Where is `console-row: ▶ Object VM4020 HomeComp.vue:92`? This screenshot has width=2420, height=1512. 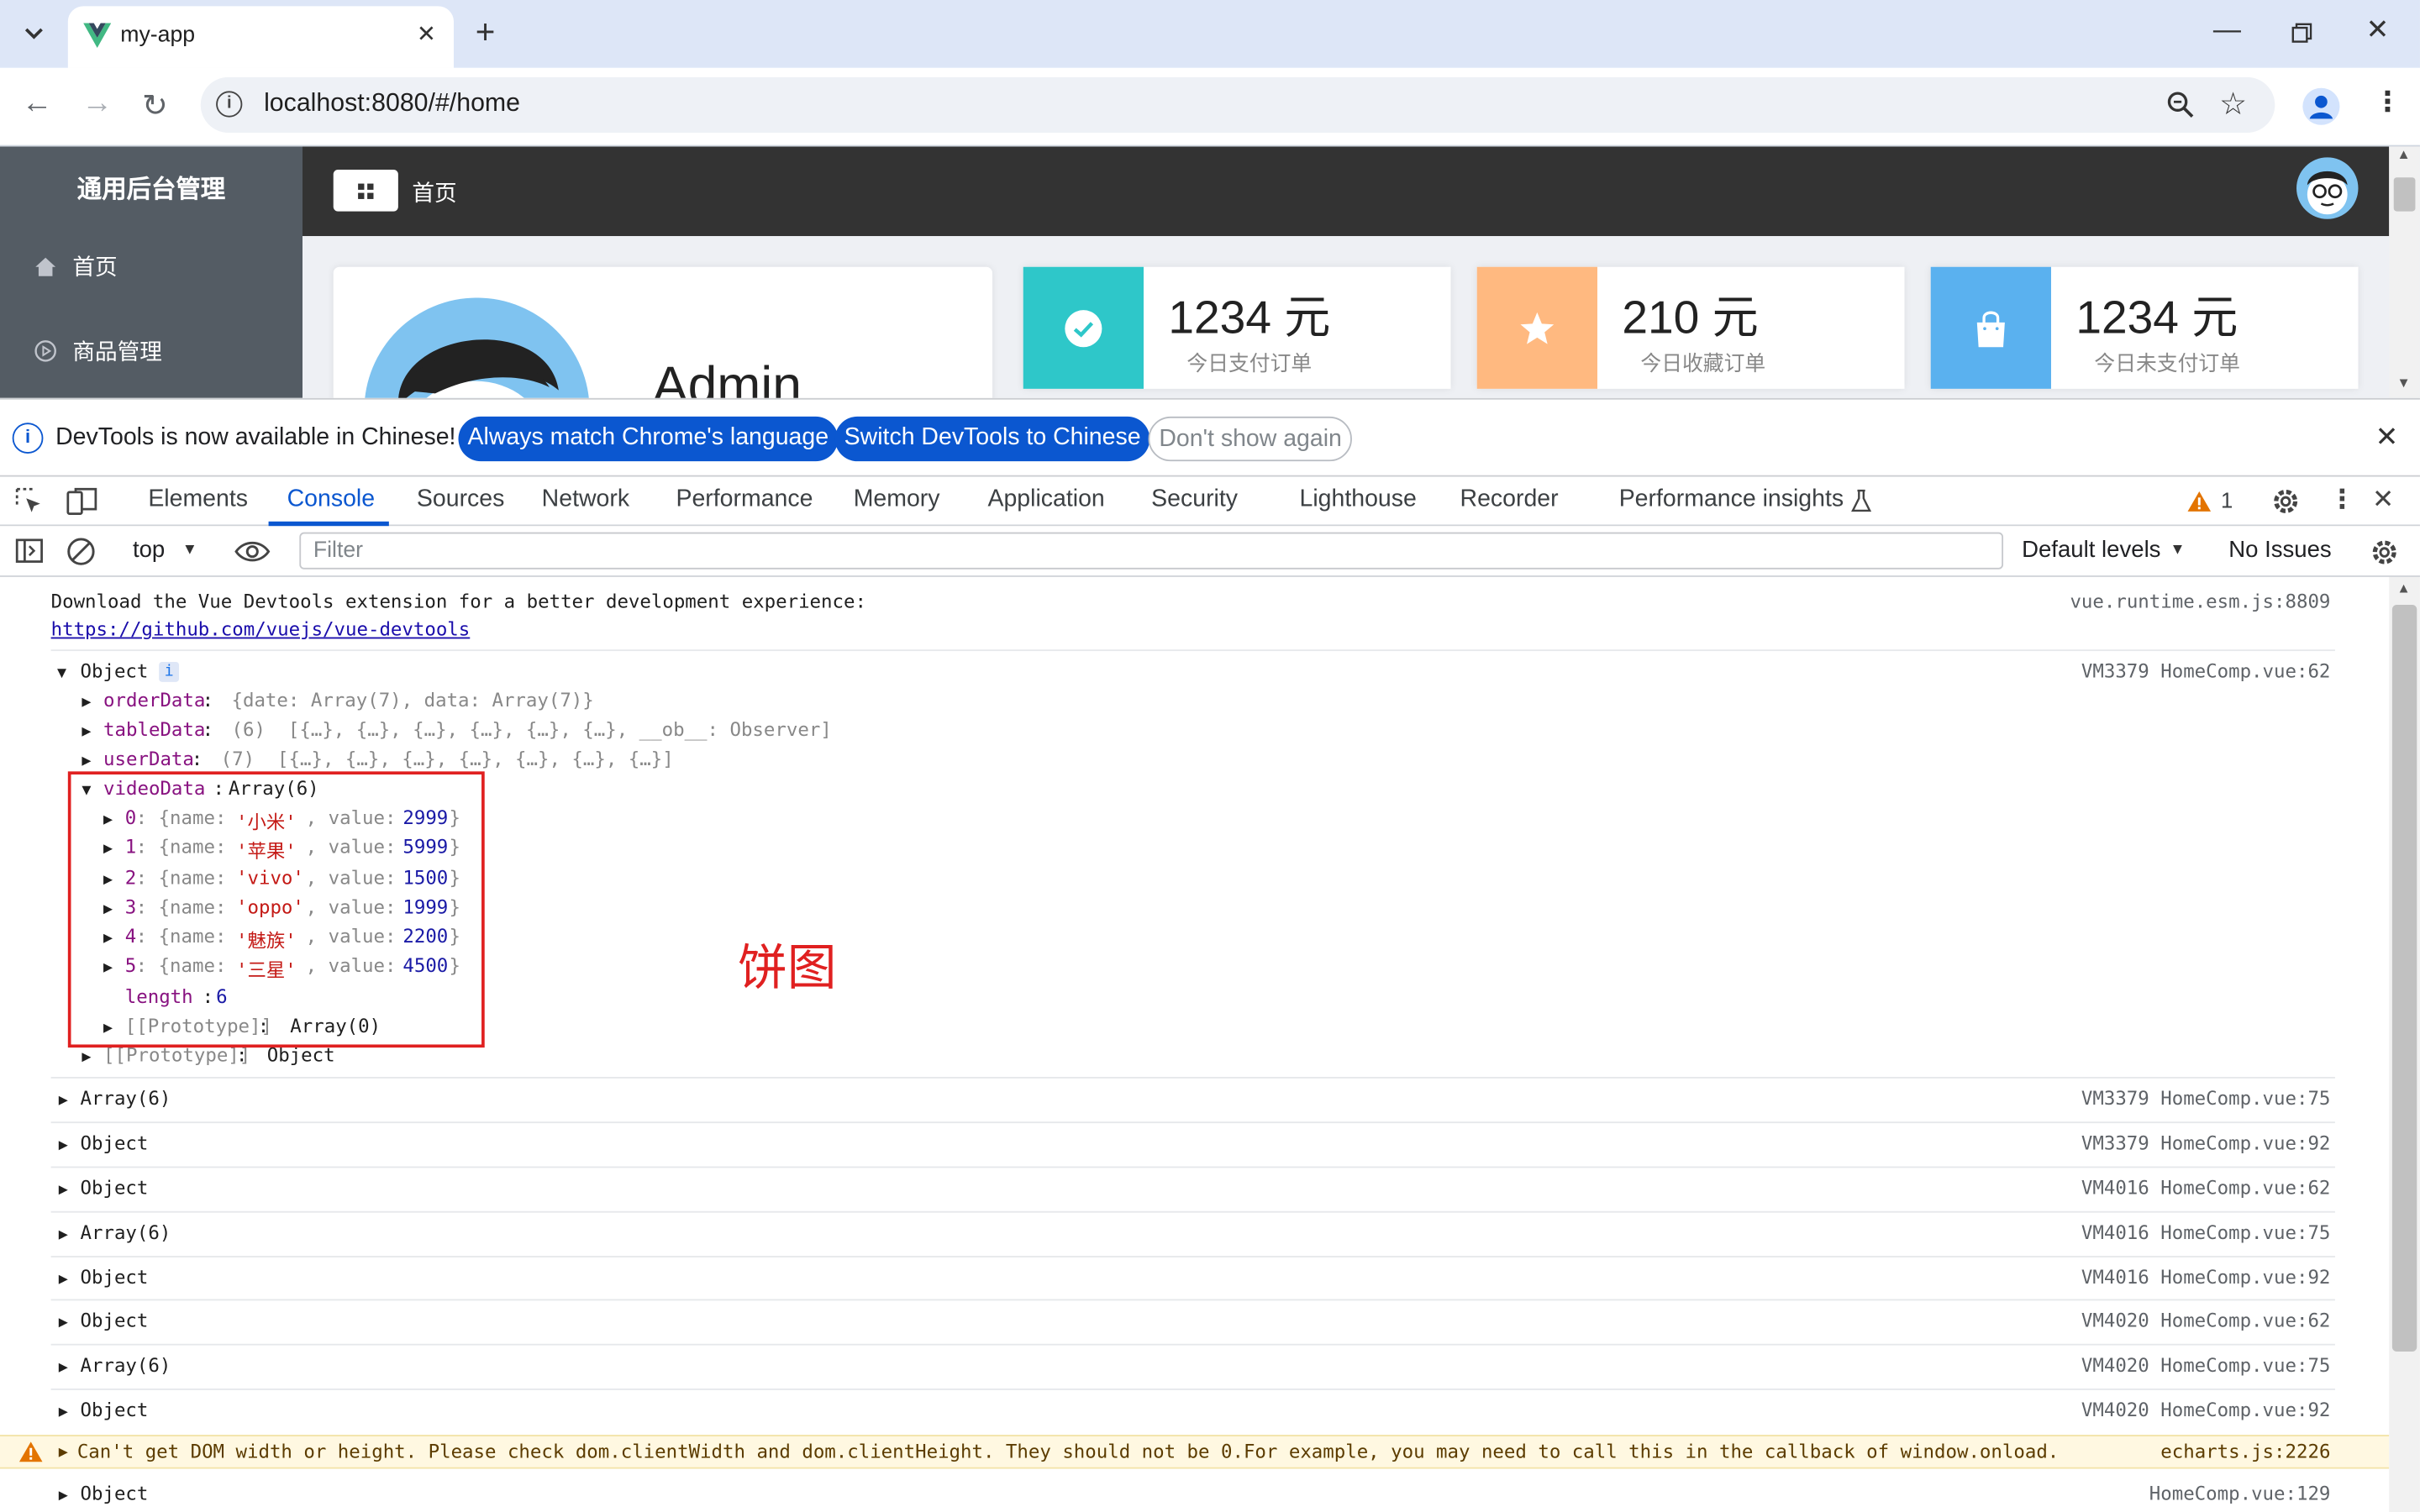 console-row: ▶ Object VM4020 HomeComp.vue:92 is located at coordinates (1195, 1416).